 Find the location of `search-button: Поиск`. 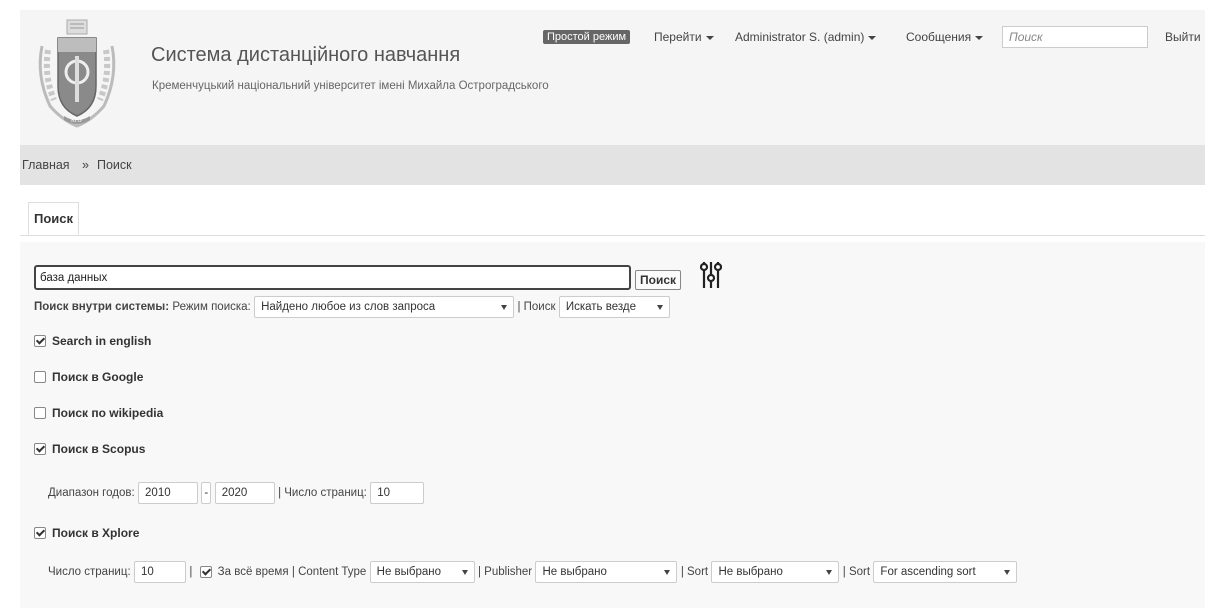

search-button: Поиск is located at coordinates (658, 280).